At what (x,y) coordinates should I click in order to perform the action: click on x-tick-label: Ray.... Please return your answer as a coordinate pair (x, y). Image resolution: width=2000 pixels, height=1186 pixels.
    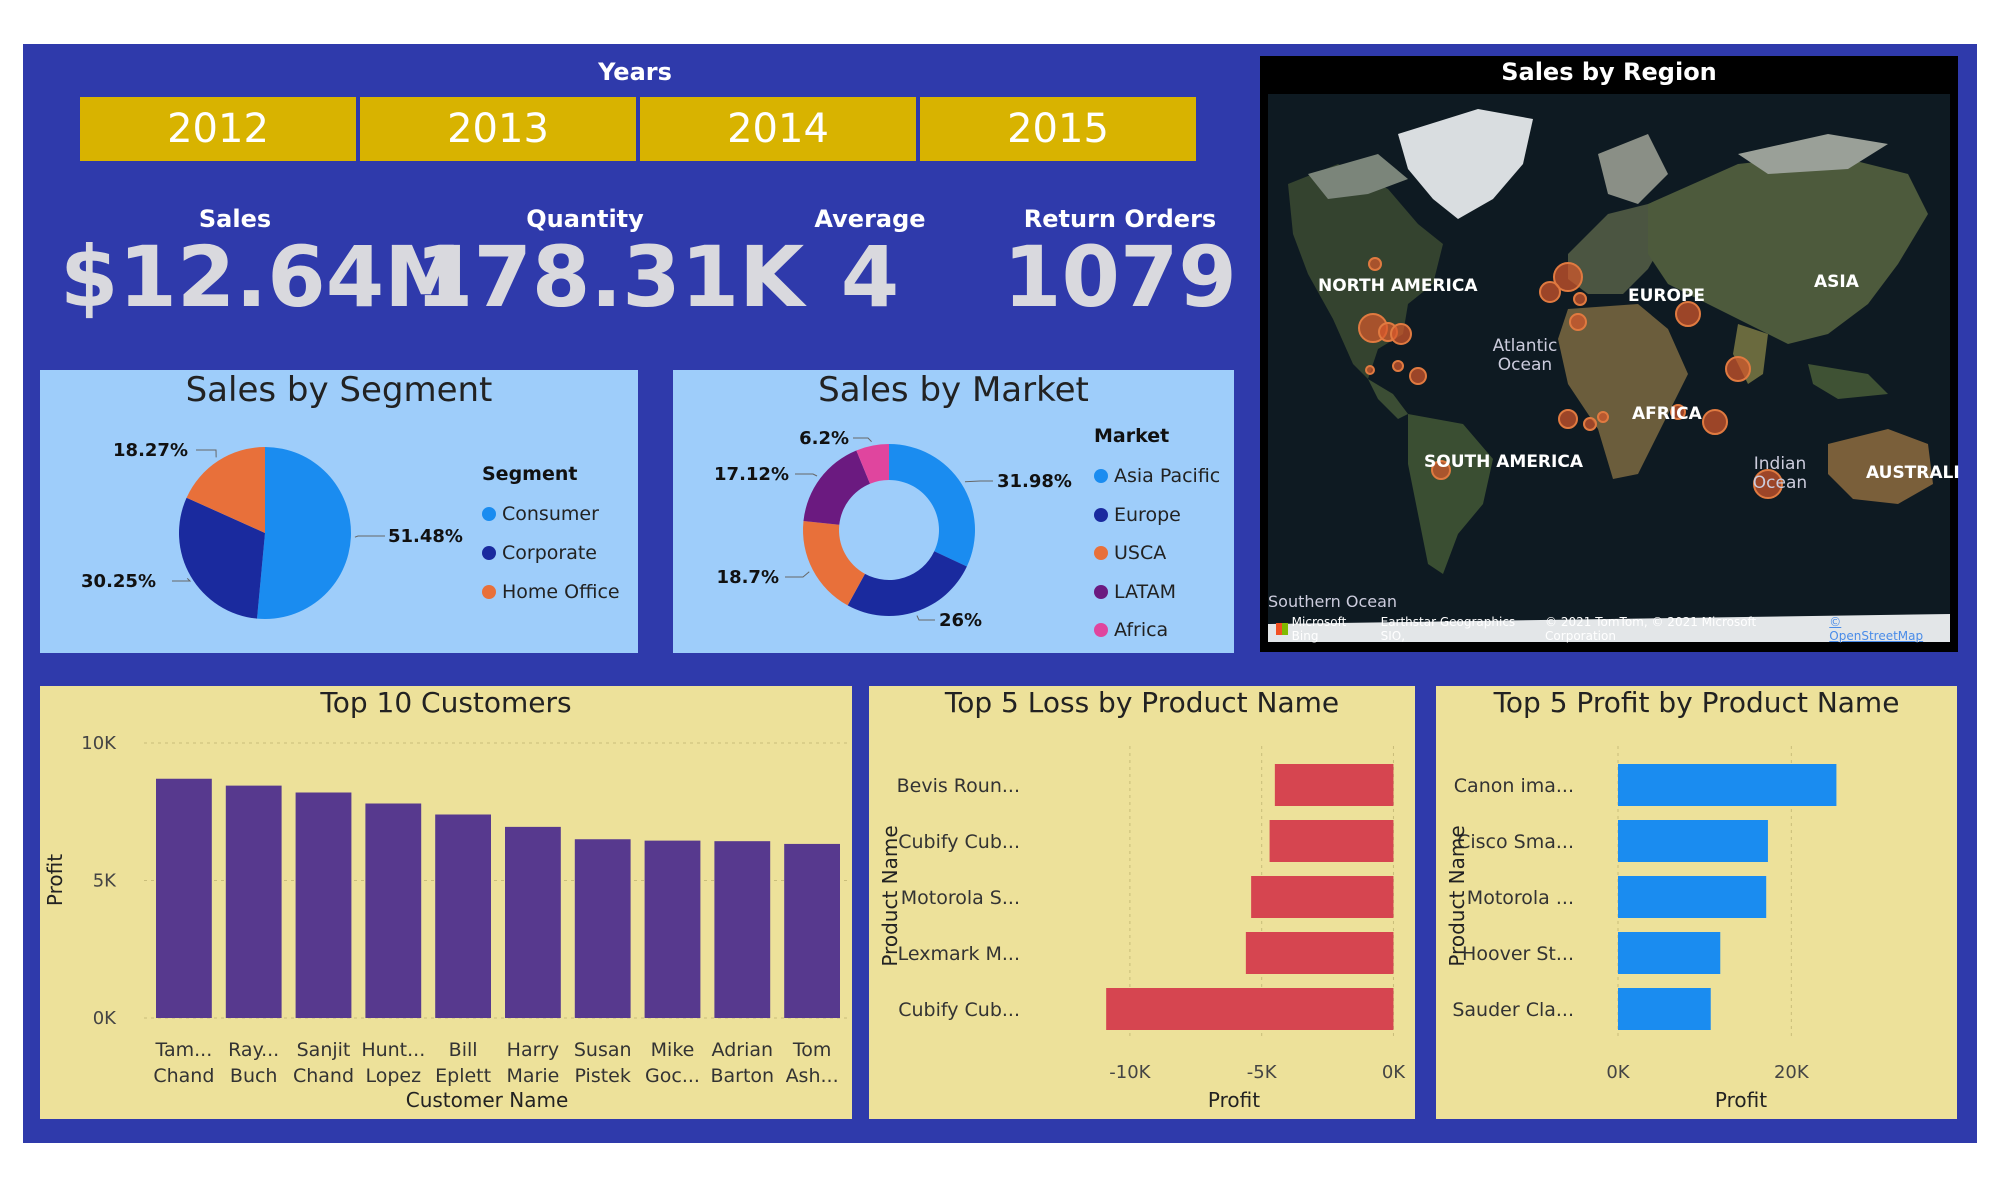
    Looking at the image, I should click on (253, 1050).